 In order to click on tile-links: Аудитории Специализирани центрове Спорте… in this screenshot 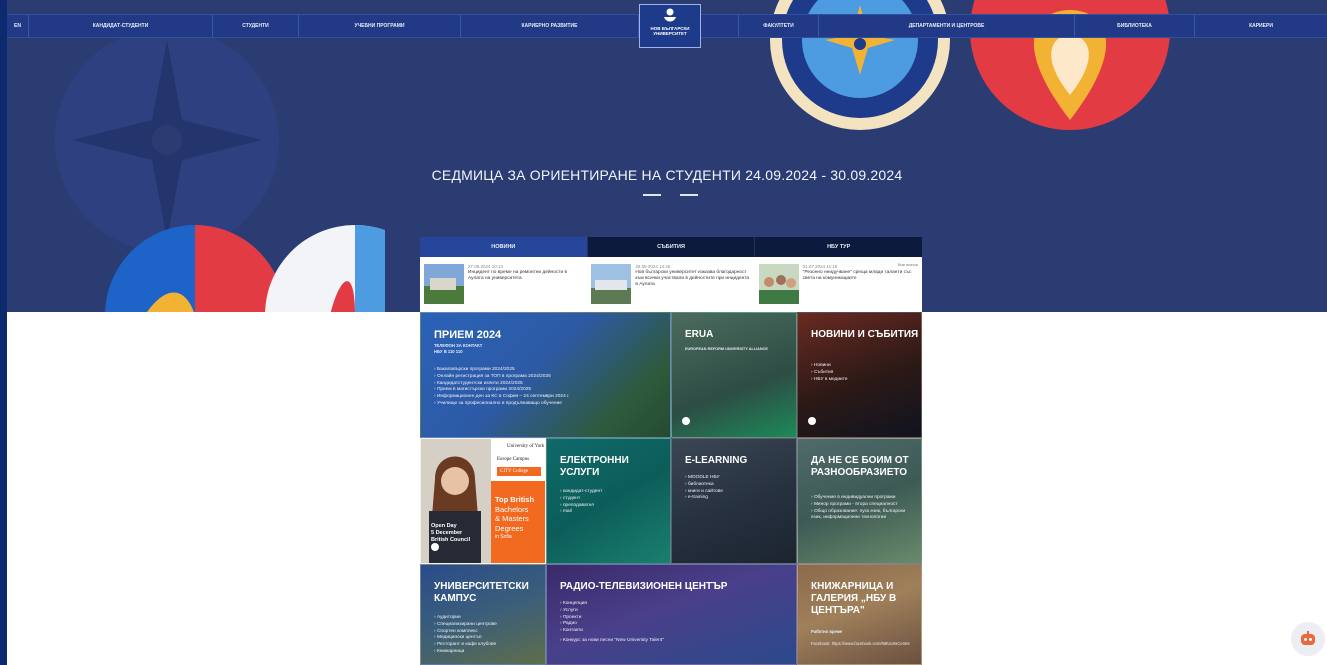, I will do `click(465, 635)`.